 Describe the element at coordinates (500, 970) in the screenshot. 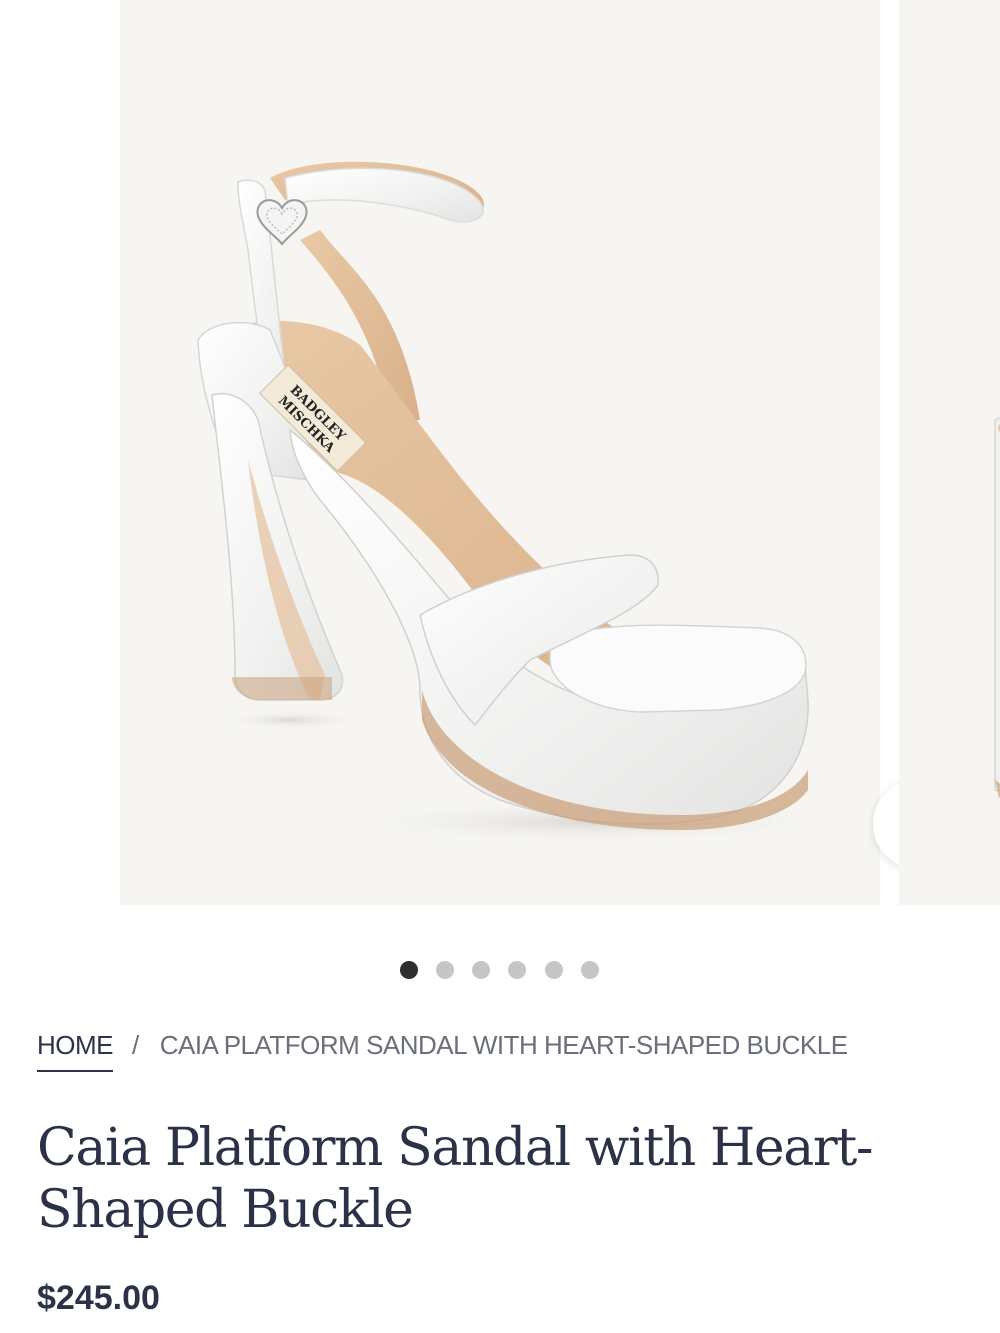

I see `gallery-pagination` at that location.